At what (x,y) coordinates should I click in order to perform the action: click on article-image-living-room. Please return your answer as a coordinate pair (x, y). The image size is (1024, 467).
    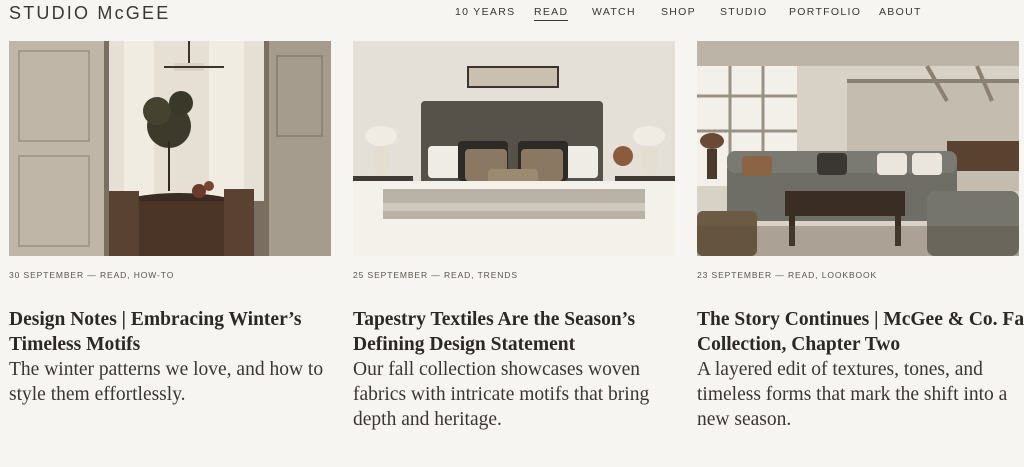
    Looking at the image, I should click on (858, 148).